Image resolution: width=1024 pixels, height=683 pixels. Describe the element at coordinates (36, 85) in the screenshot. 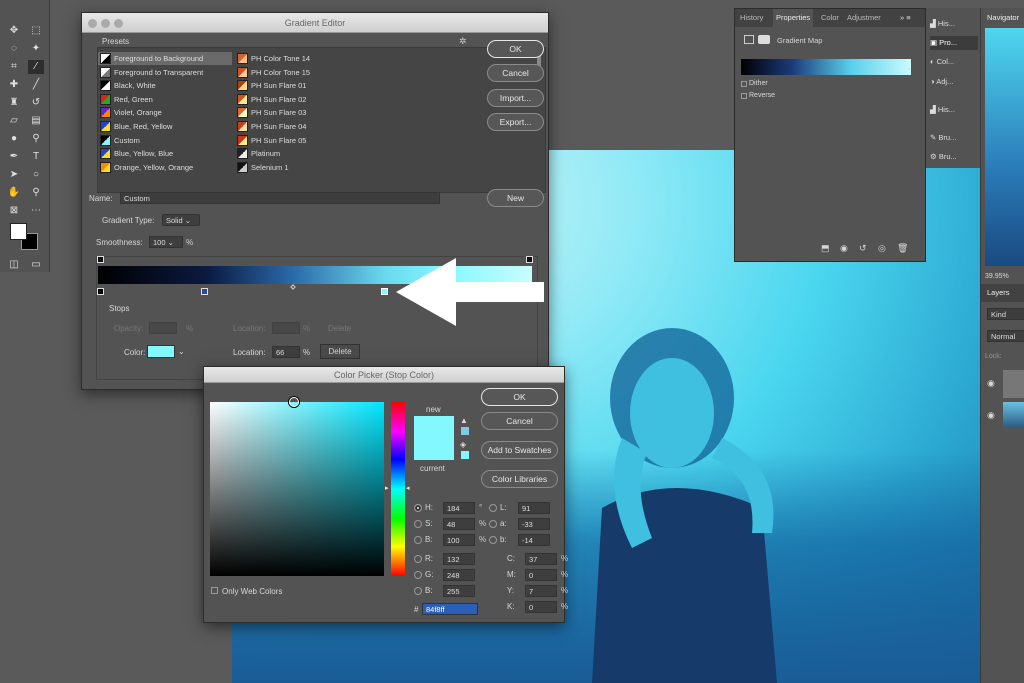

I see `brush-icon: ╱` at that location.